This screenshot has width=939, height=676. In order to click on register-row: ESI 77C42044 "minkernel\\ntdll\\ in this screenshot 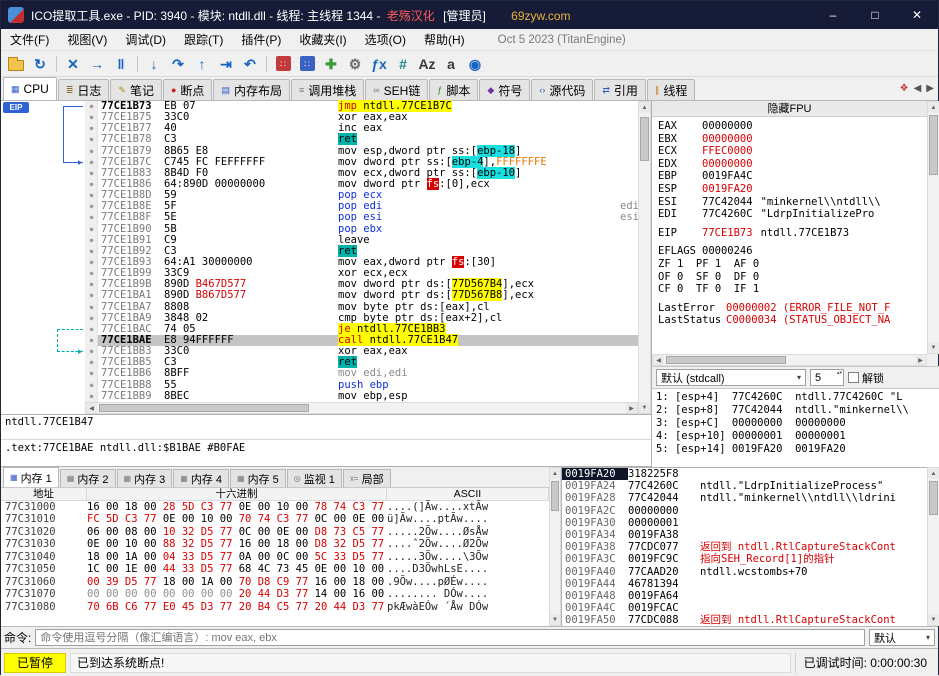, I will do `click(789, 202)`.